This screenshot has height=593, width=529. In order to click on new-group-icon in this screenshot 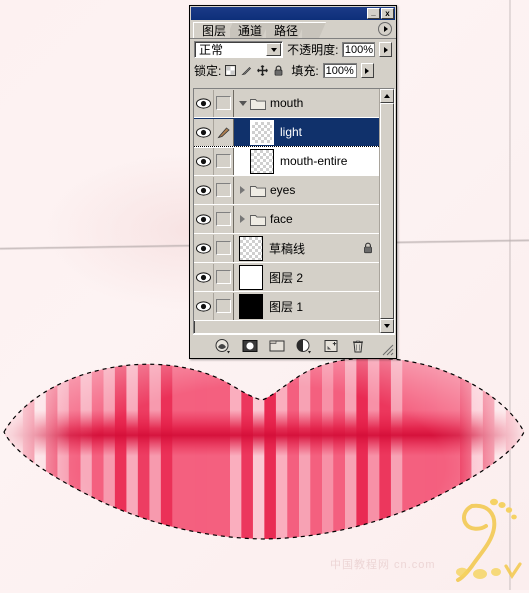, I will do `click(277, 346)`.